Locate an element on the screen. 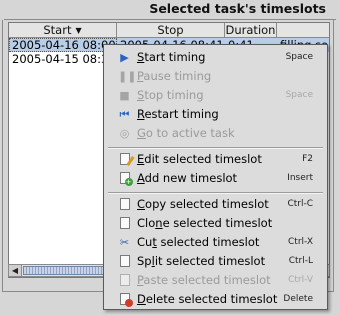 This screenshot has height=316, width=340. menu-item-label: dit selected timeslot is located at coordinates (203, 159).